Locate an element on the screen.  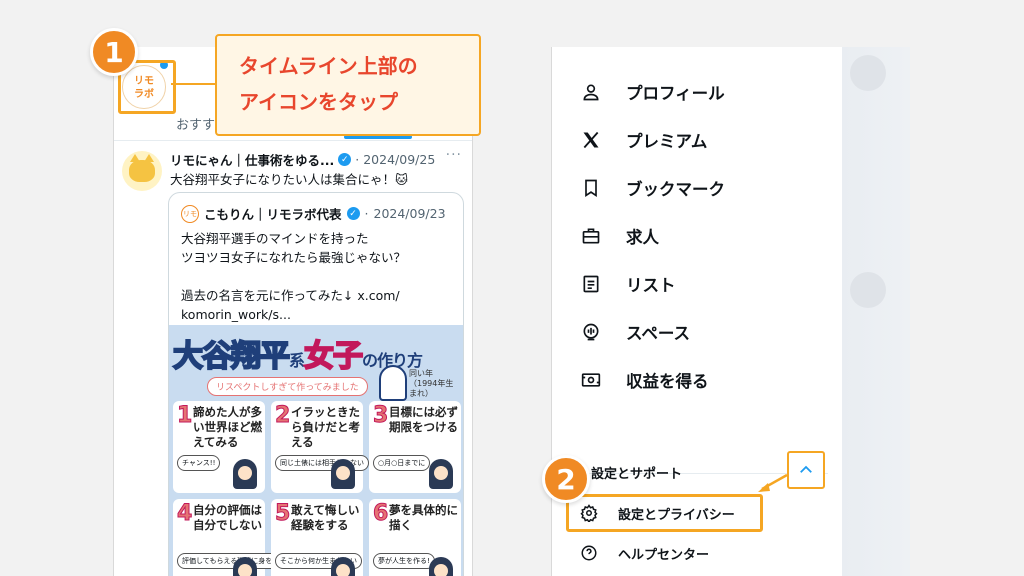
more-options-icon: ··· is located at coordinates (454, 155).